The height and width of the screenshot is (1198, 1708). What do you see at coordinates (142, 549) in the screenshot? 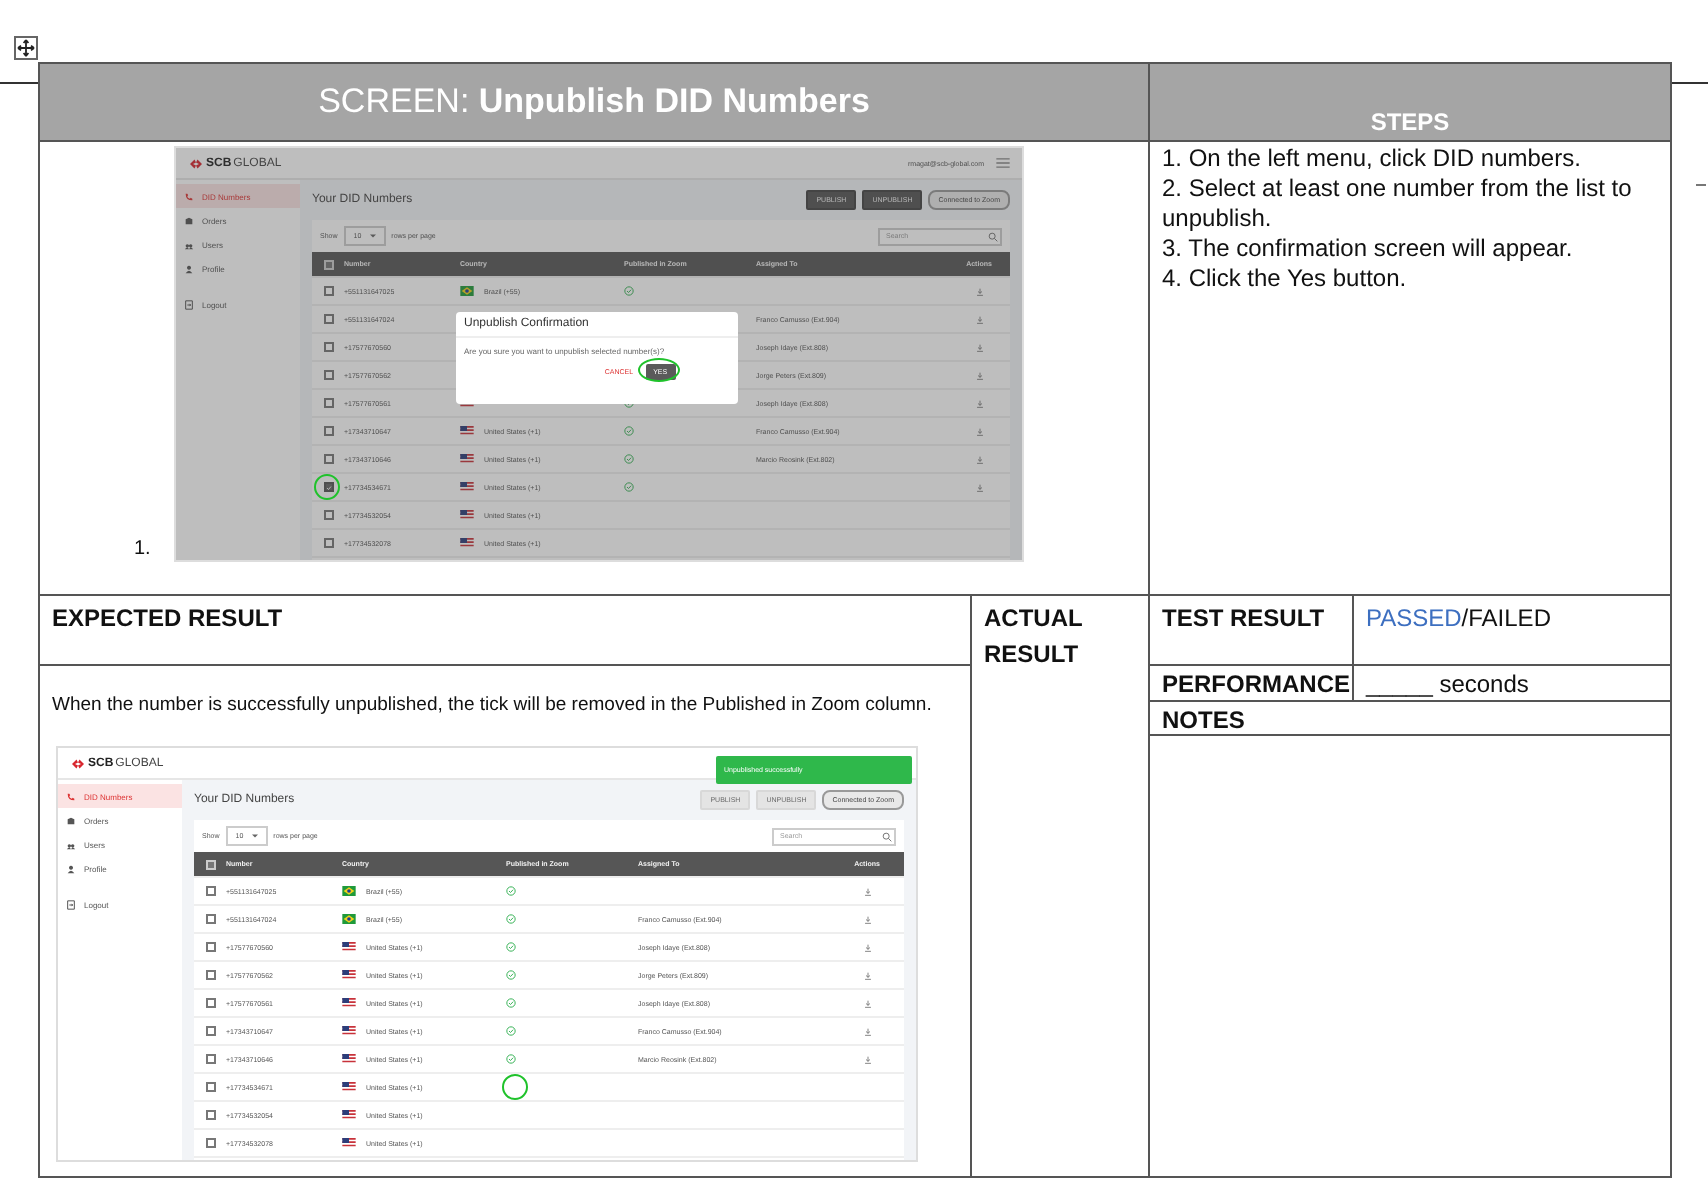
I see `figure-label: 1.` at bounding box center [142, 549].